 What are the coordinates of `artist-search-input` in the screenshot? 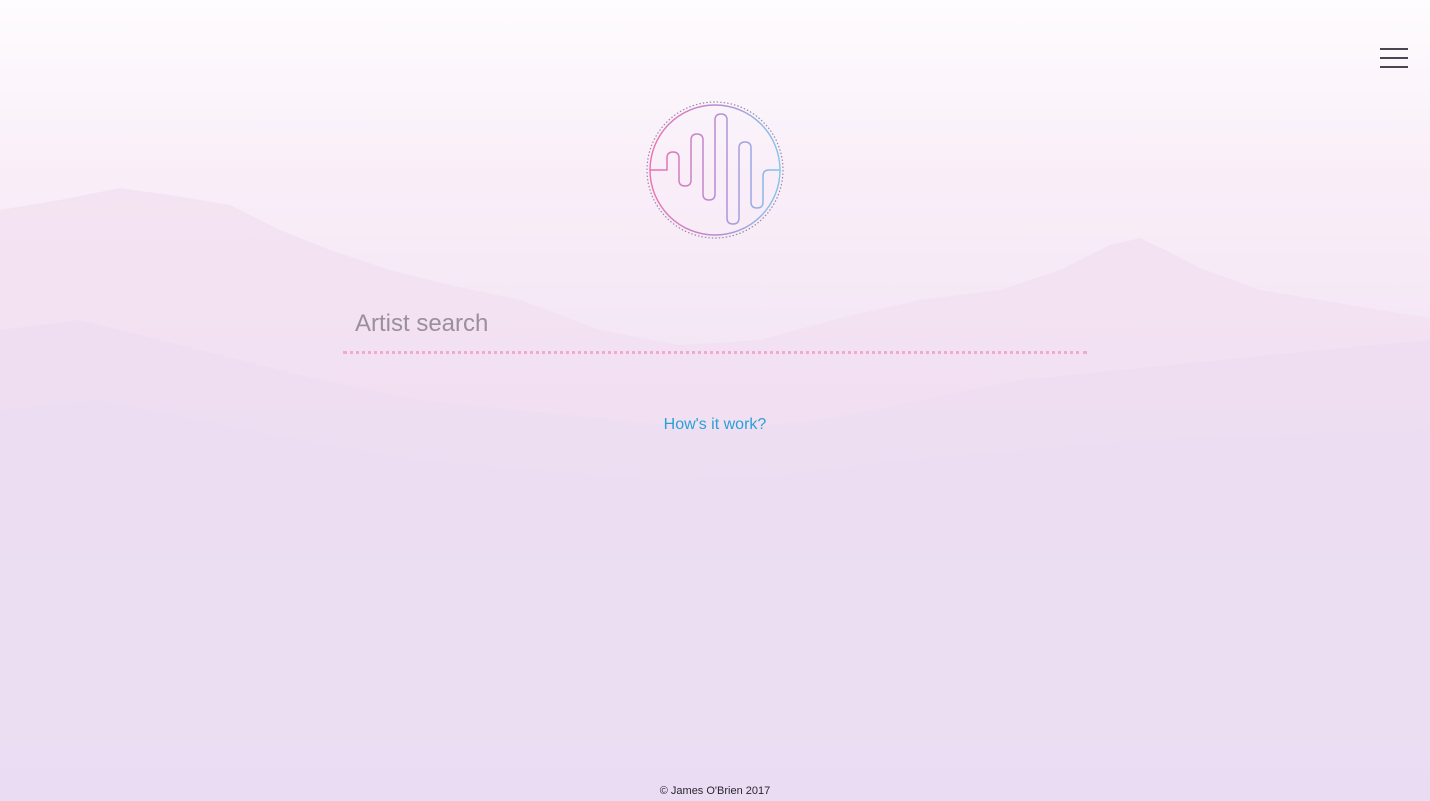 It's located at (715, 324).